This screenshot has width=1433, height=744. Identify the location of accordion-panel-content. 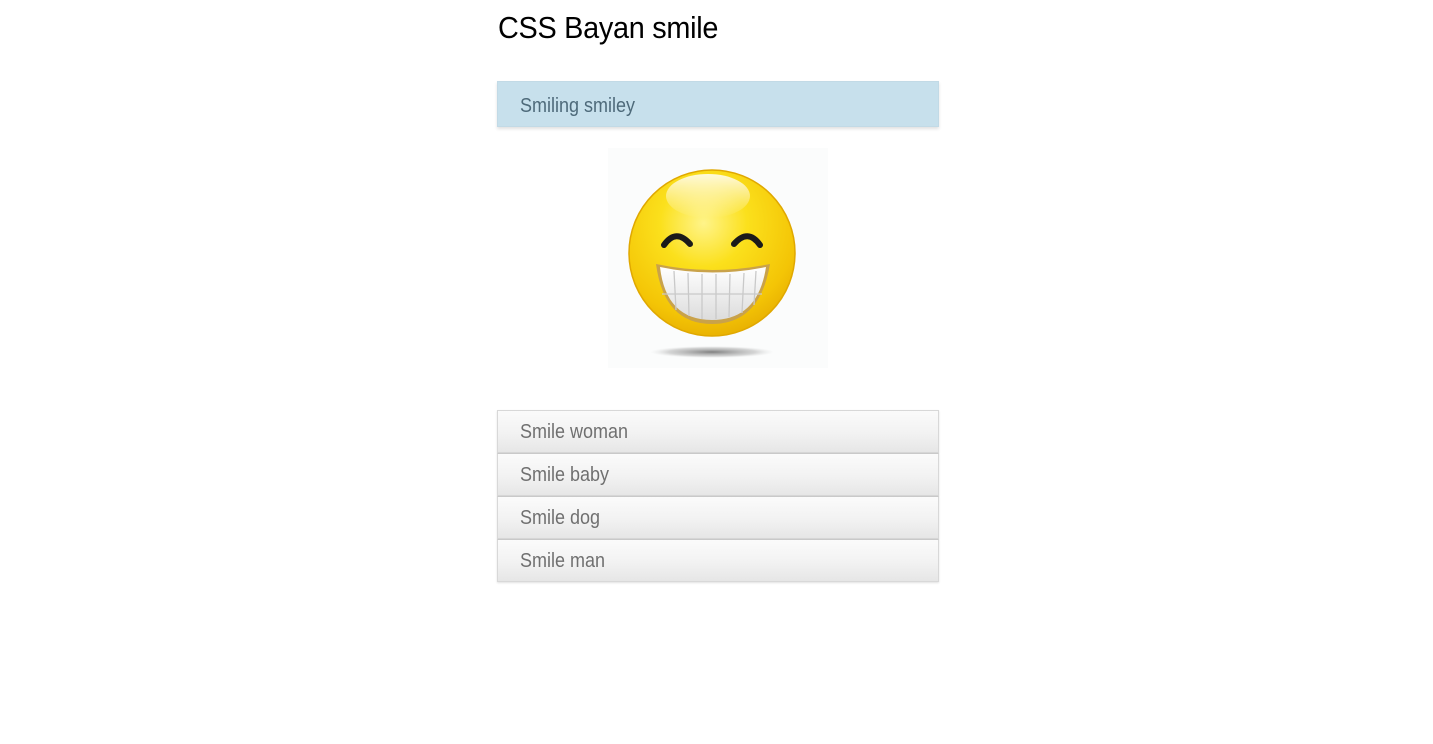
(718, 258).